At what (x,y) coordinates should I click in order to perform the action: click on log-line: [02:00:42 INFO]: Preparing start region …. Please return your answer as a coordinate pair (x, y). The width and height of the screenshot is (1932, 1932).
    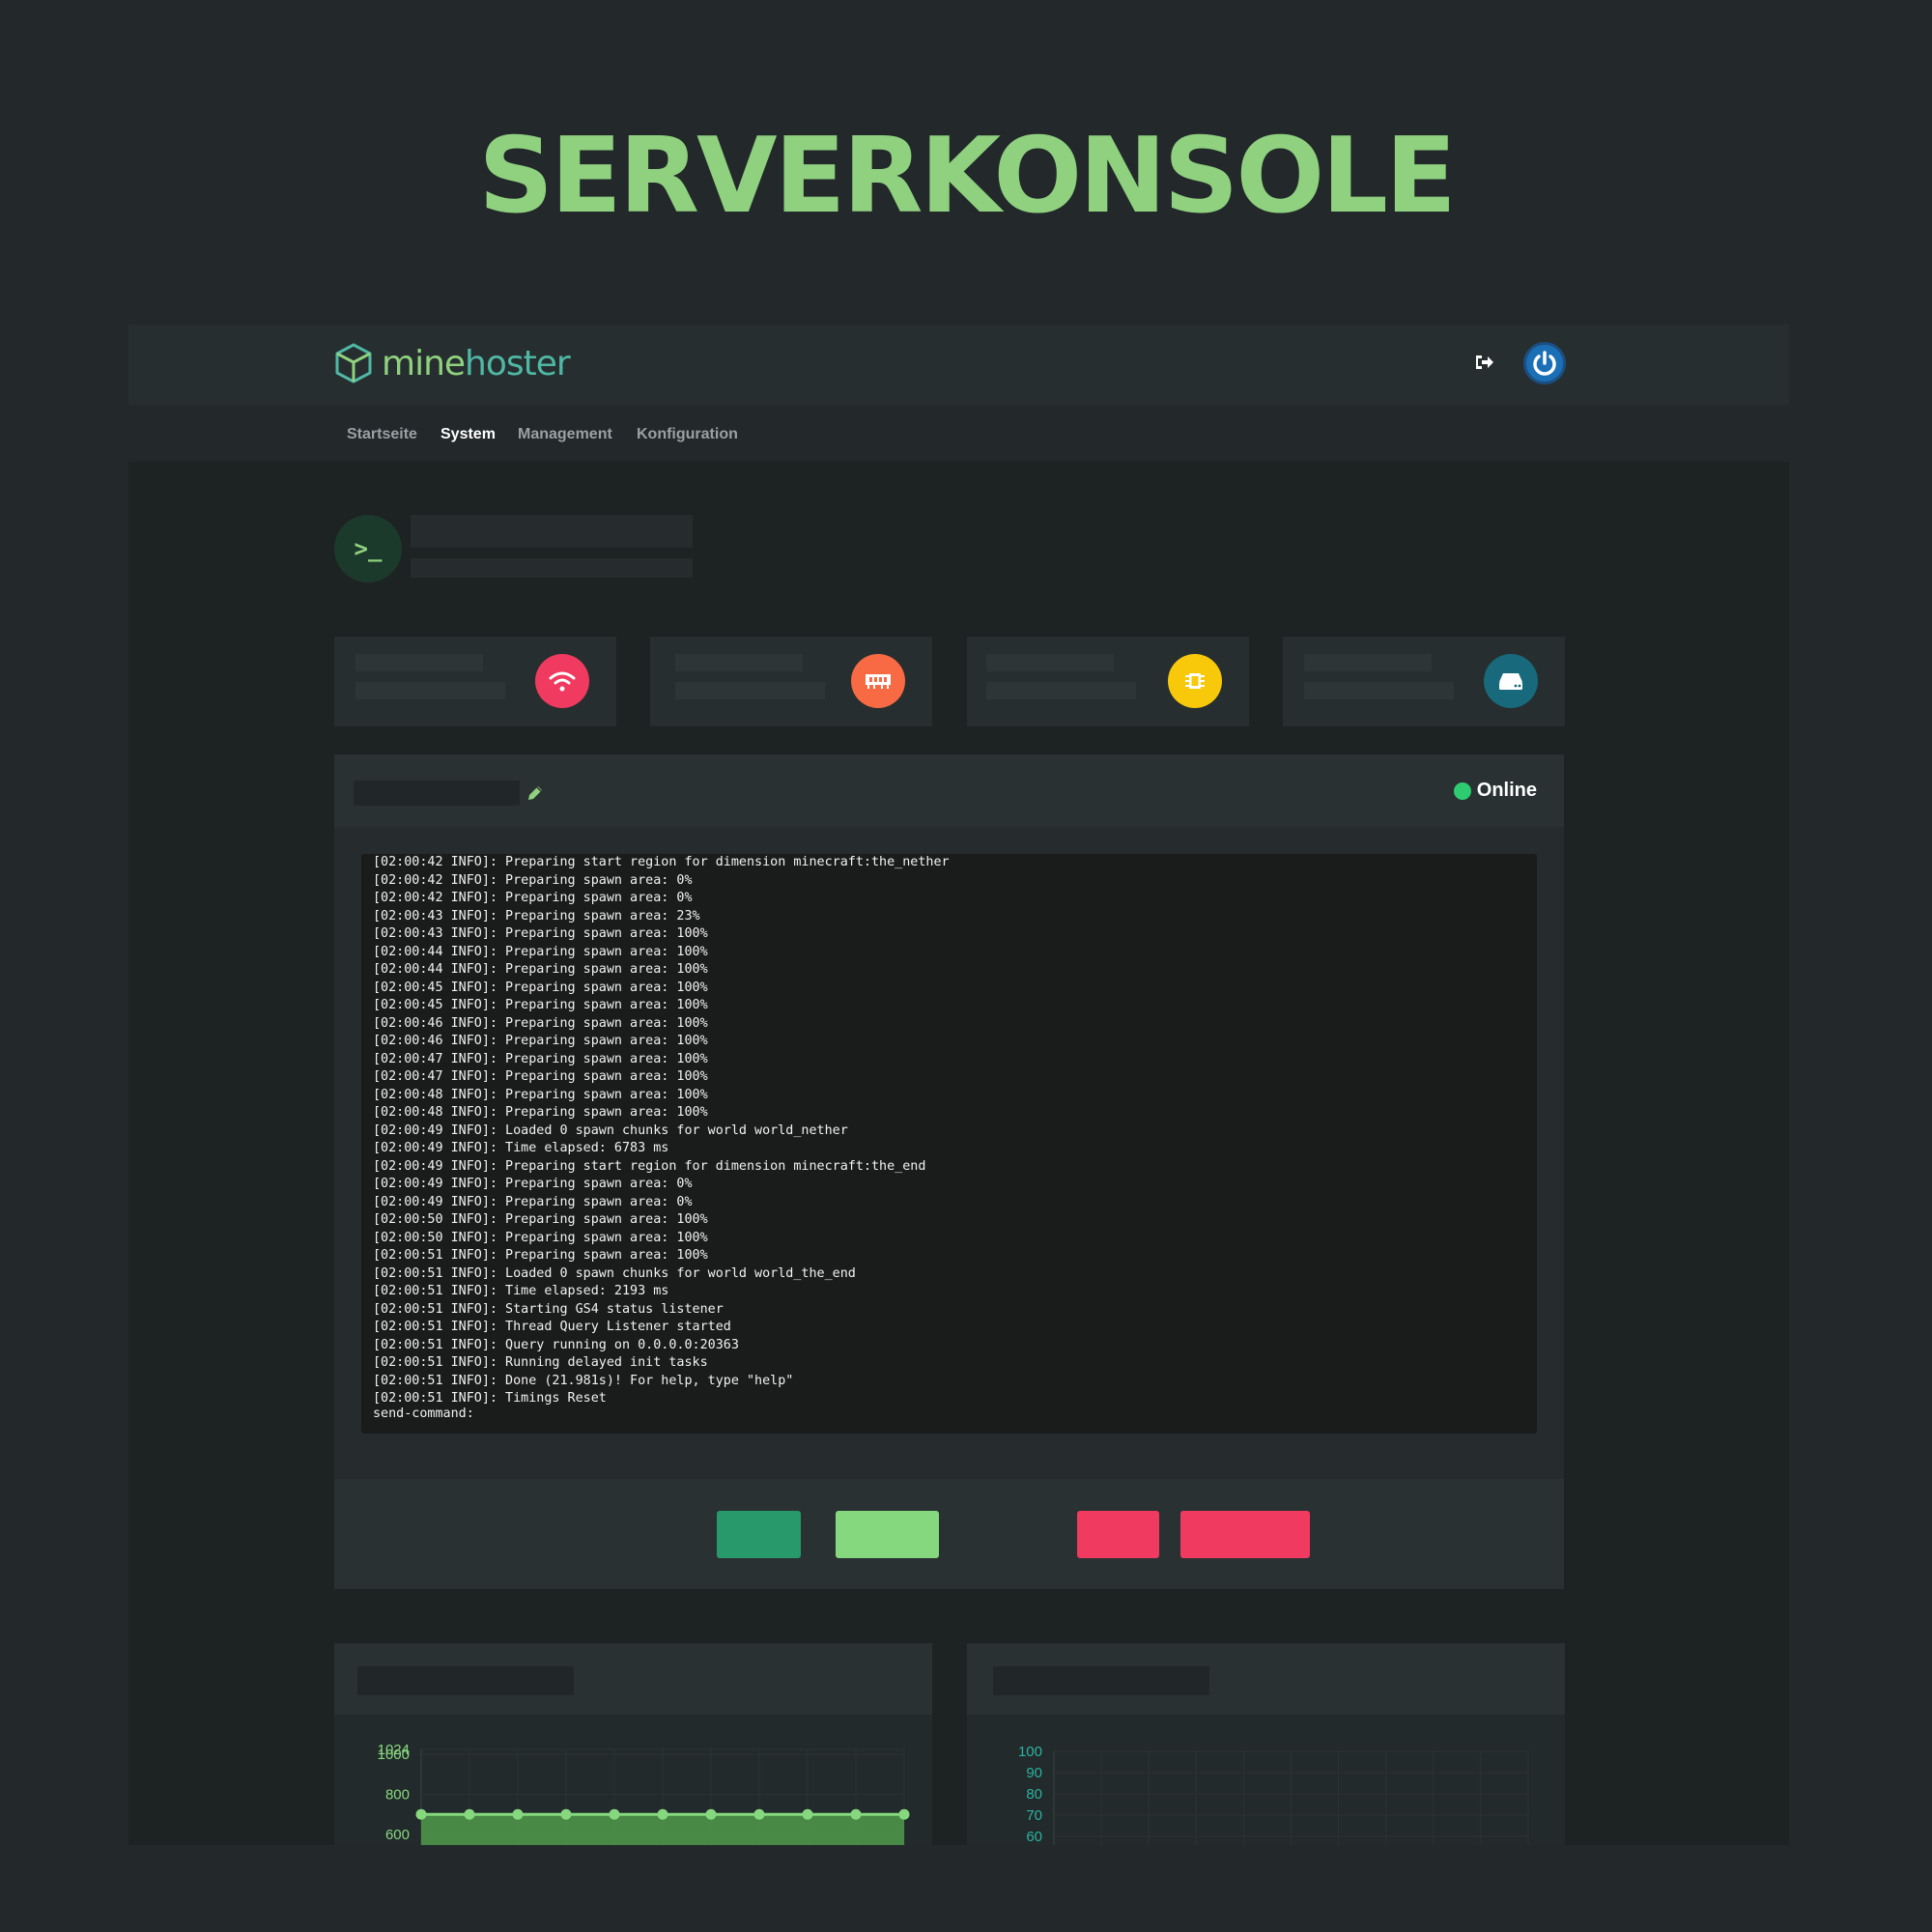
    Looking at the image, I should click on (661, 862).